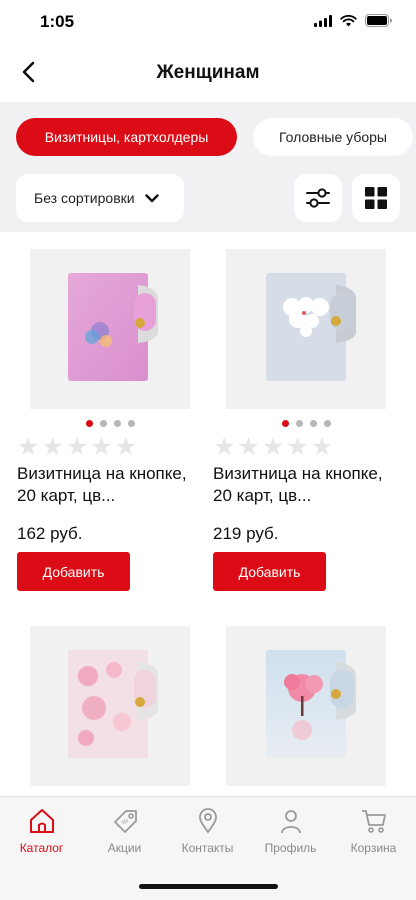 The image size is (416, 900). Describe the element at coordinates (323, 20) in the screenshot. I see `signal-icon` at that location.